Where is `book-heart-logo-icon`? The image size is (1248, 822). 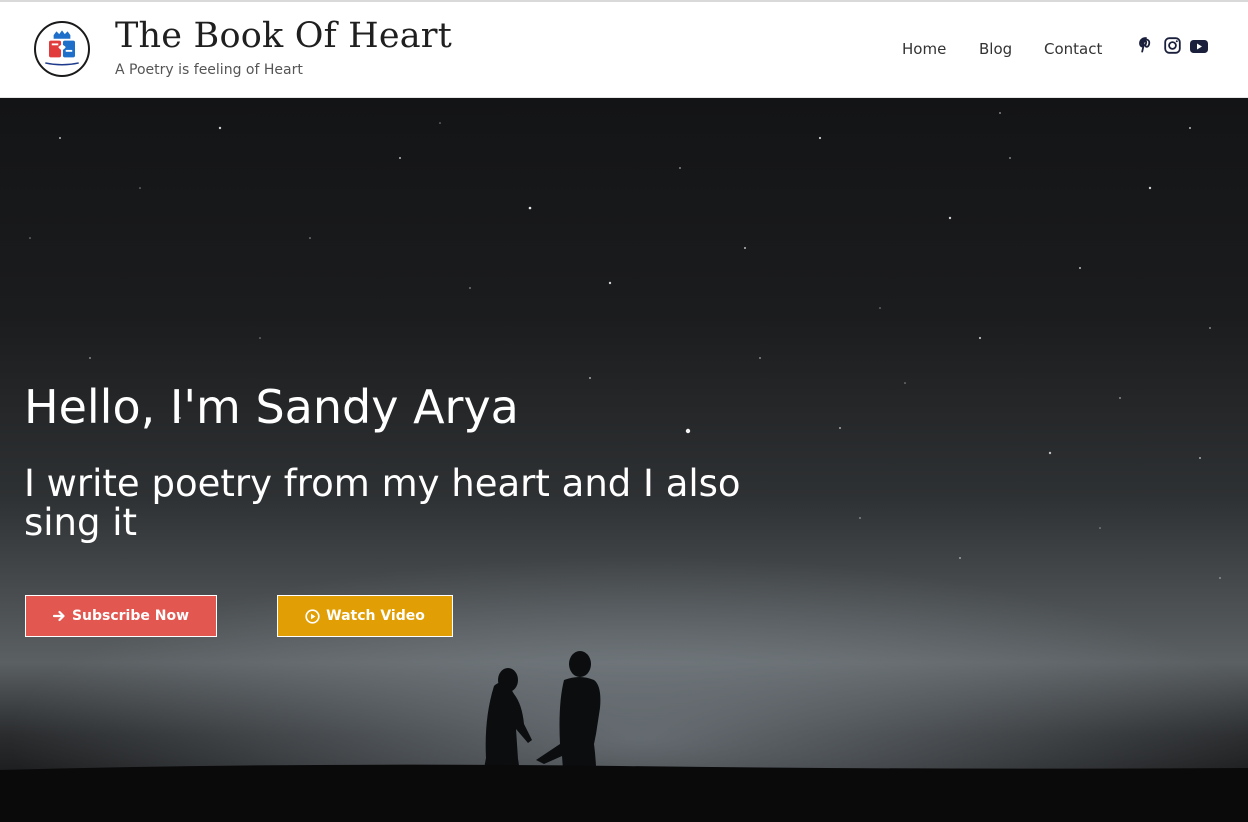
book-heart-logo-icon is located at coordinates (62, 49).